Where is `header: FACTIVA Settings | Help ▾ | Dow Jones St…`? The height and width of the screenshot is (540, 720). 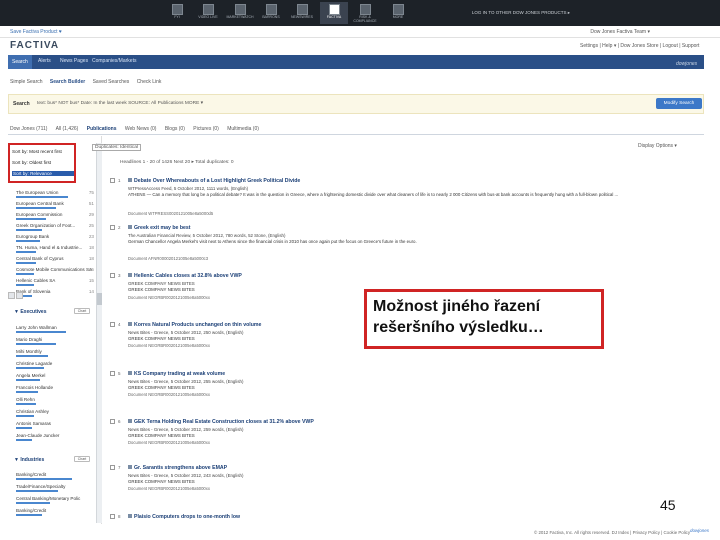 header: FACTIVA Settings | Help ▾ | Dow Jones St… is located at coordinates (360, 46).